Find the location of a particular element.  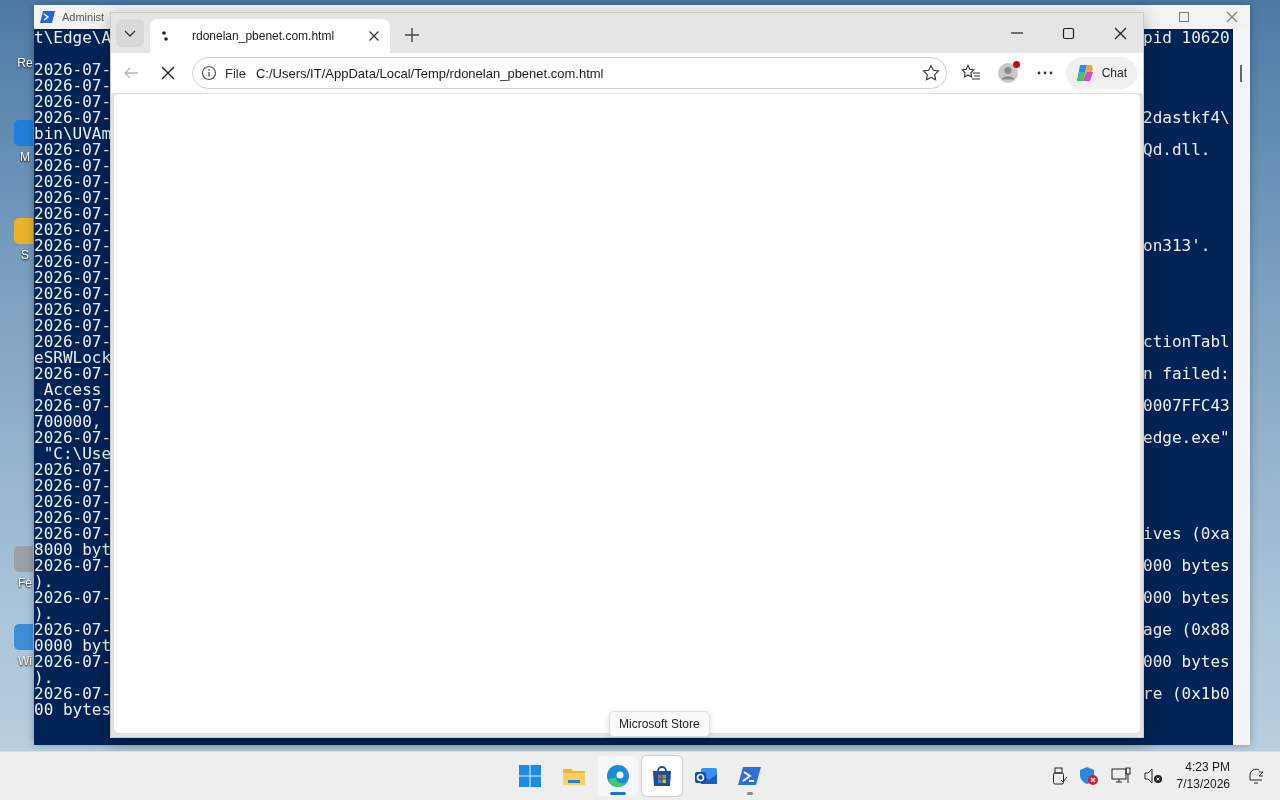

store-button is located at coordinates (662, 776).